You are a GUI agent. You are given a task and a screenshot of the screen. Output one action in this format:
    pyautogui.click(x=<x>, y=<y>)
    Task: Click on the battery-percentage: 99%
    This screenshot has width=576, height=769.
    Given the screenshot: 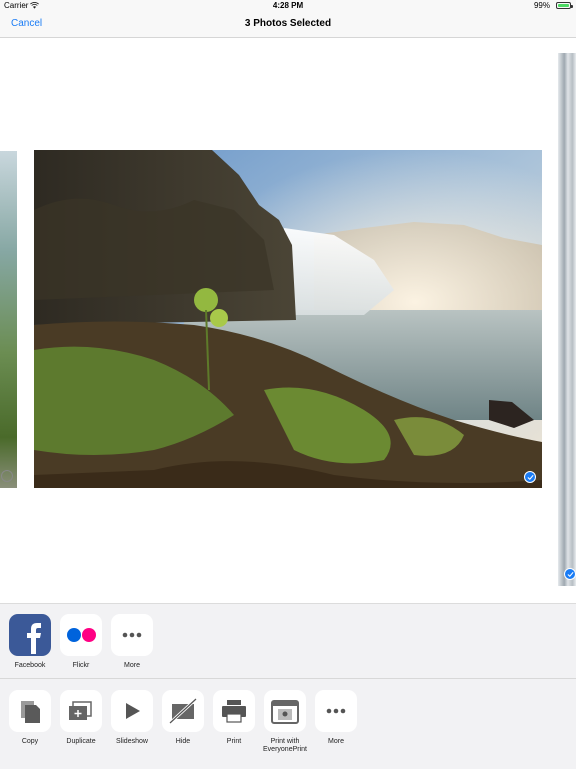 What is the action you would take?
    pyautogui.click(x=541, y=5)
    